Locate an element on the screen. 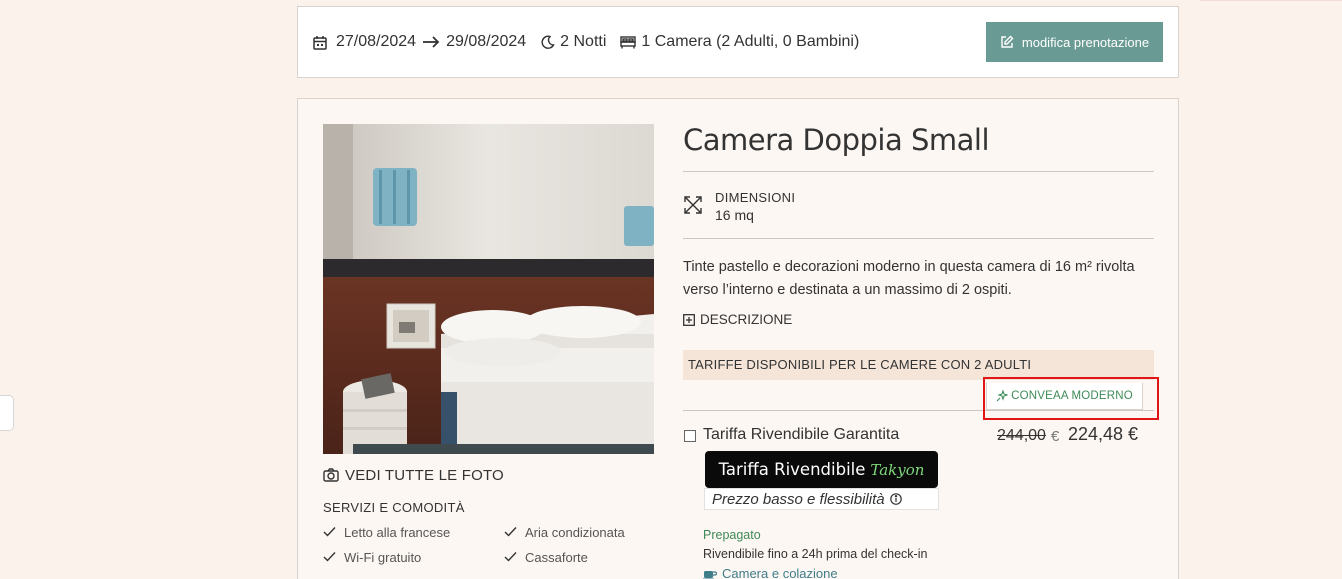 This screenshot has height=579, width=1342. view-all-photos-link: VEDI TUTTE LE FOTO is located at coordinates (413, 475).